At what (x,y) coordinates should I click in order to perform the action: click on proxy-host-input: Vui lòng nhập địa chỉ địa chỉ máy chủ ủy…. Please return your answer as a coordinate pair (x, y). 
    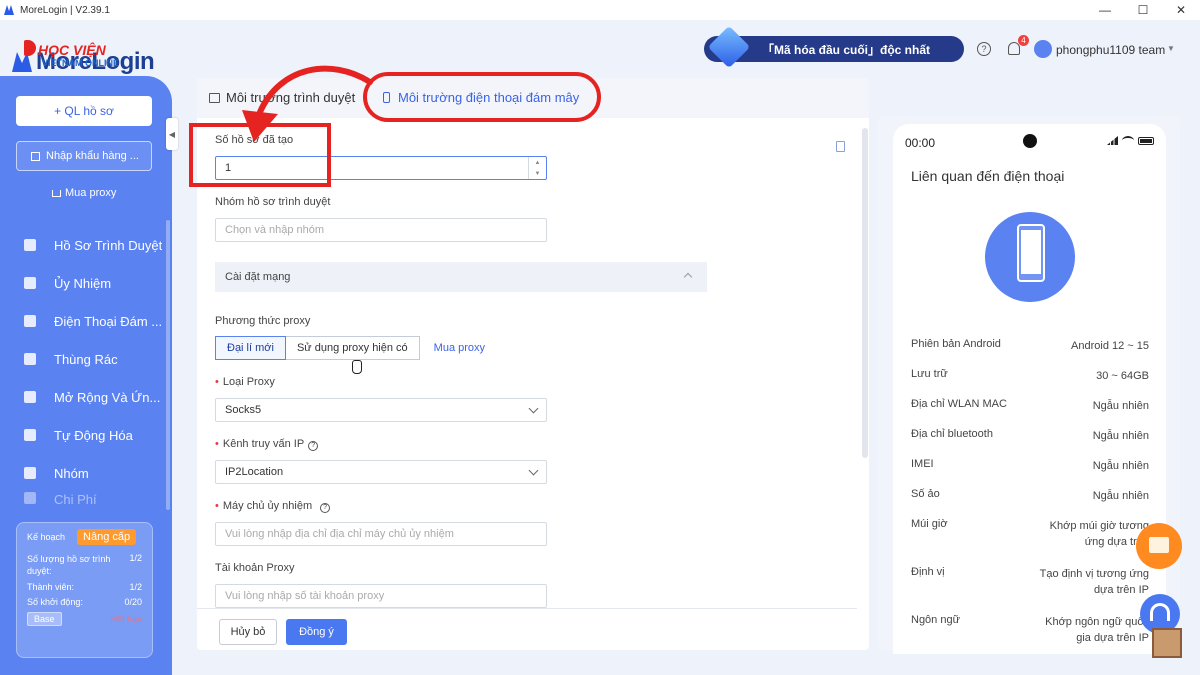
    Looking at the image, I should click on (381, 534).